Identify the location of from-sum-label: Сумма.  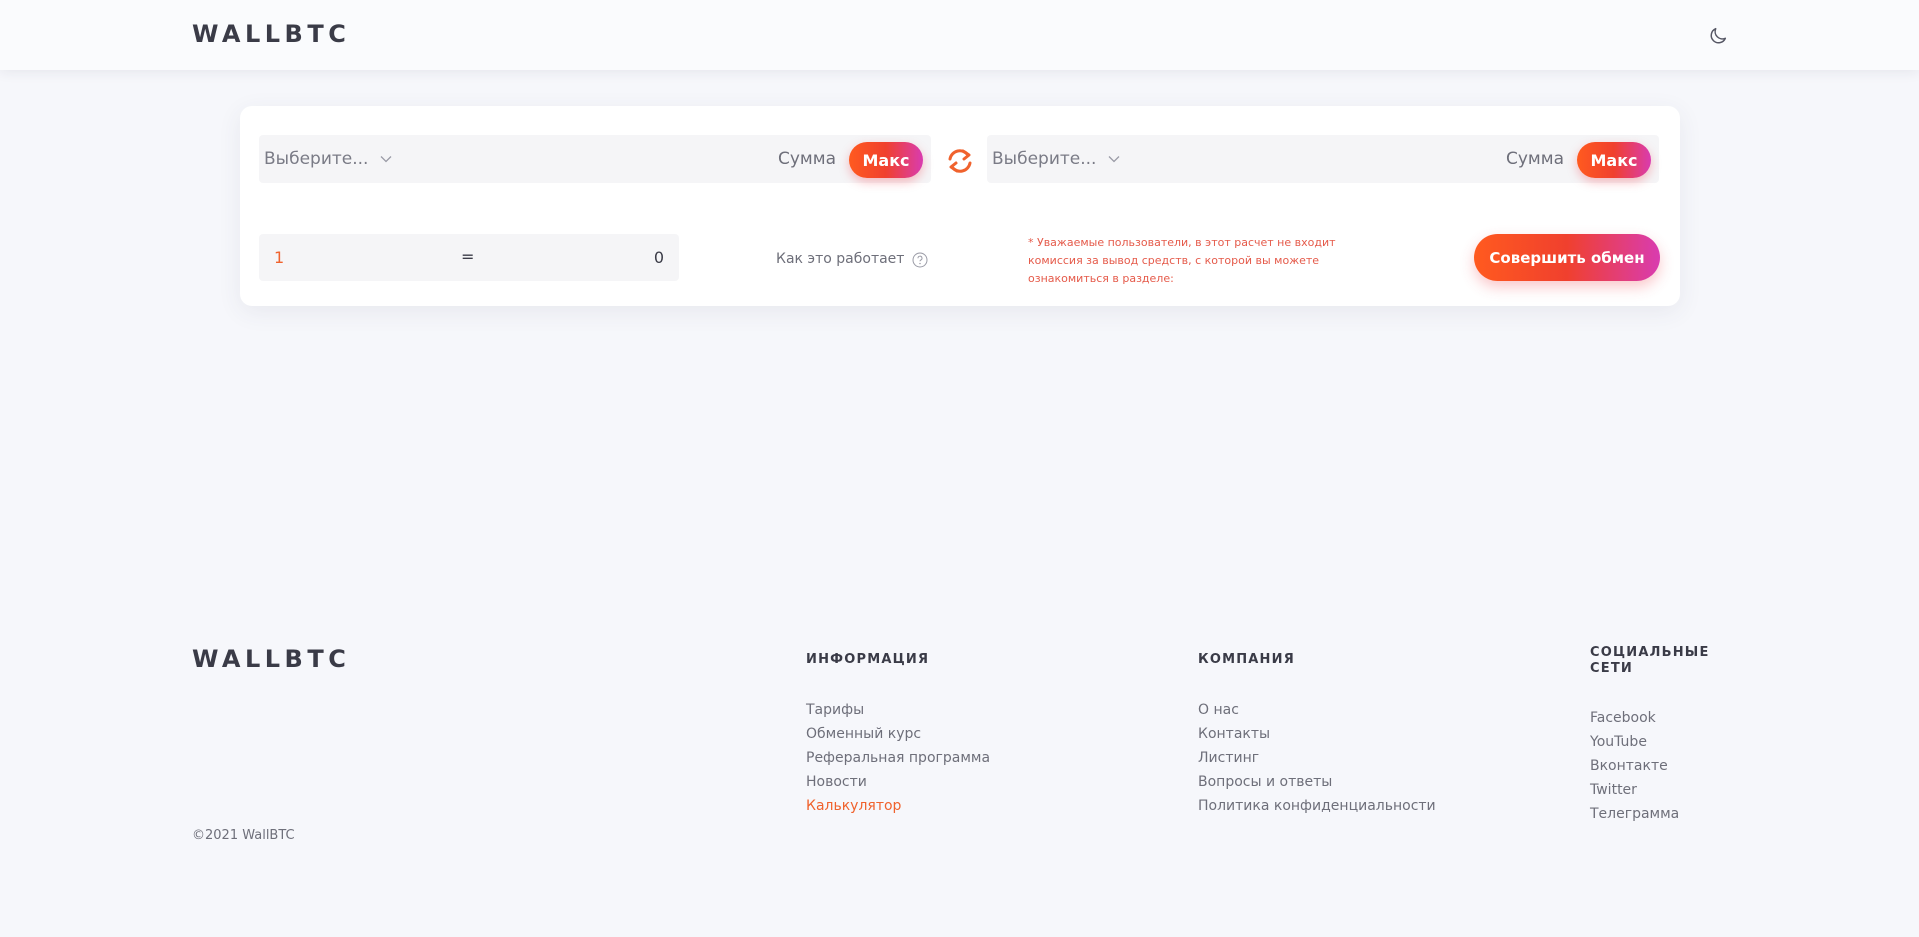
(807, 159).